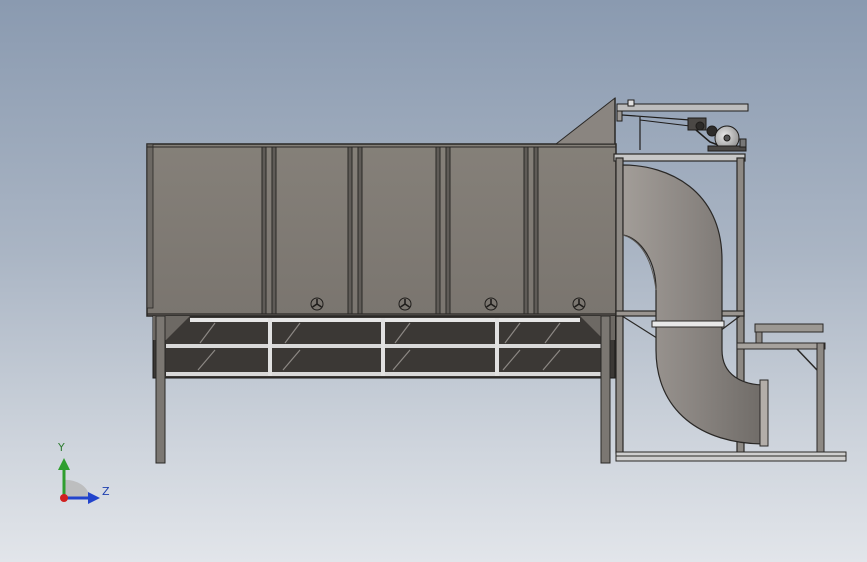  I want to click on axis-z-label: Z, so click(106, 491).